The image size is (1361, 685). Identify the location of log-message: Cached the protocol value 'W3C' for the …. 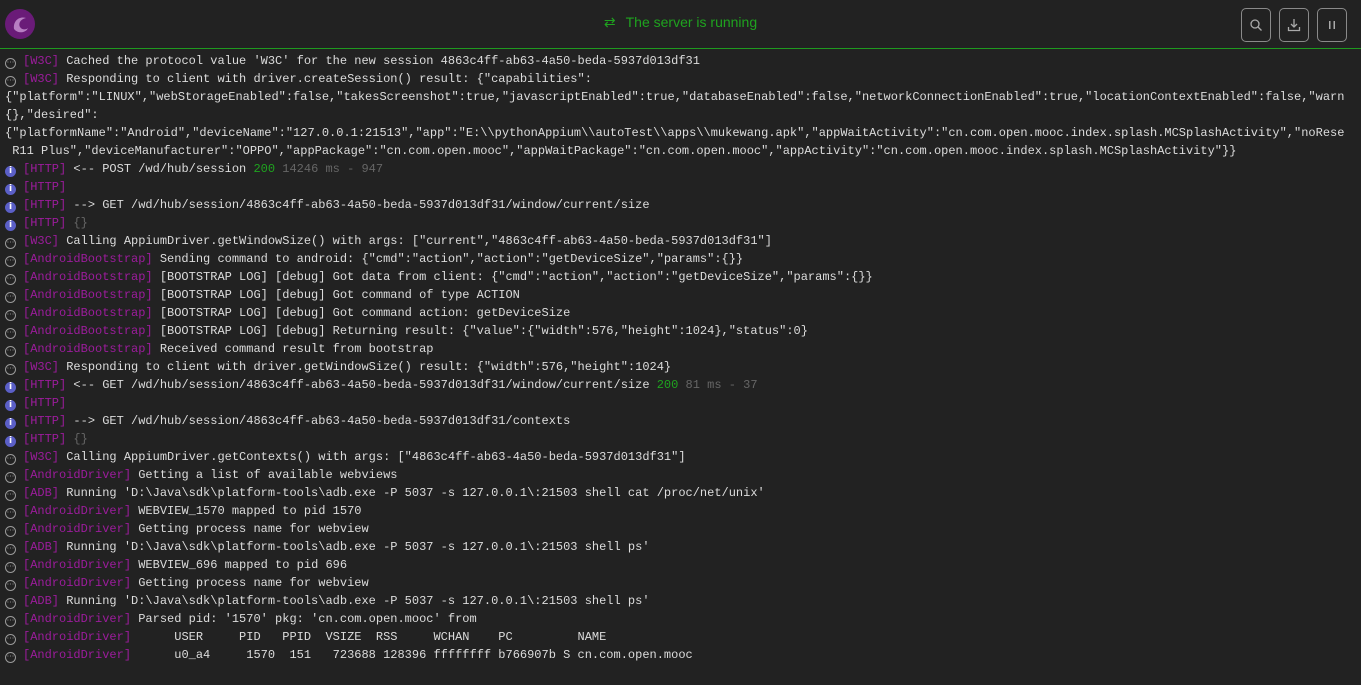
(383, 61).